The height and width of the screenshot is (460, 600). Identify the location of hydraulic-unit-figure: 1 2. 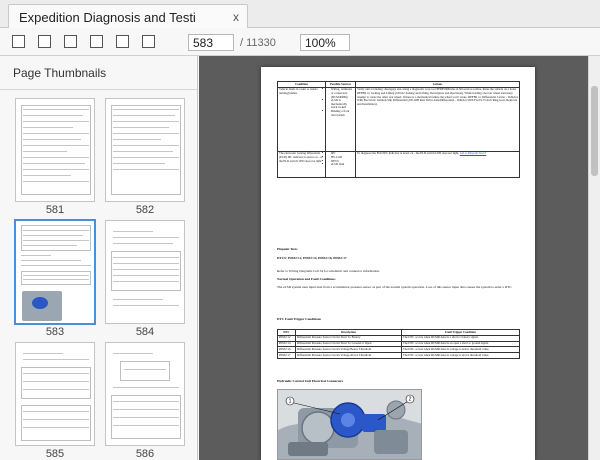
(349, 424).